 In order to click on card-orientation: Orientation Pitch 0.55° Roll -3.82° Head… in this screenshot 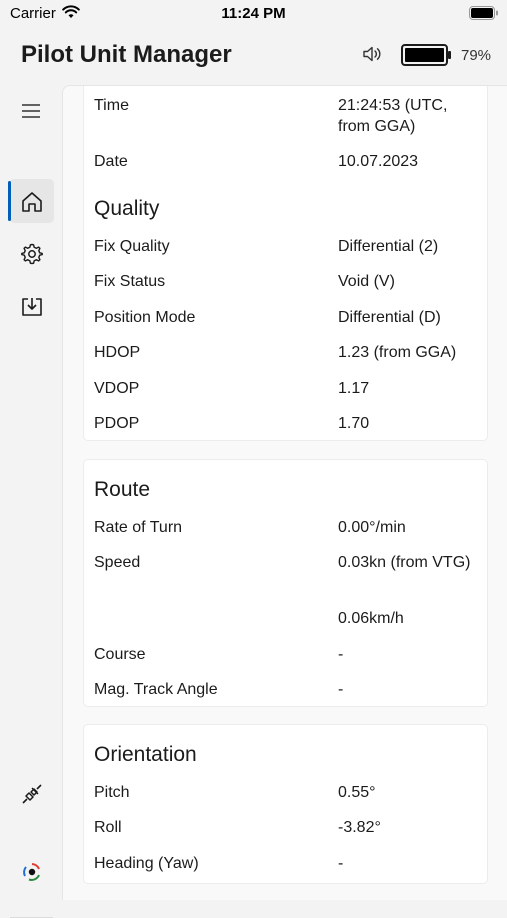, I will do `click(285, 804)`.